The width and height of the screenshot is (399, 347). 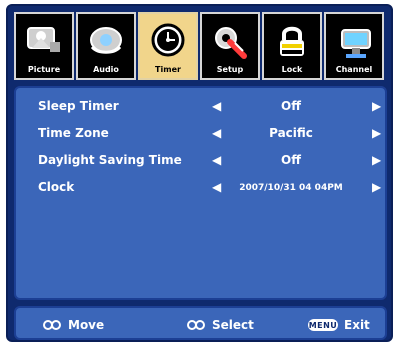 I want to click on lock-icon, so click(x=292, y=41).